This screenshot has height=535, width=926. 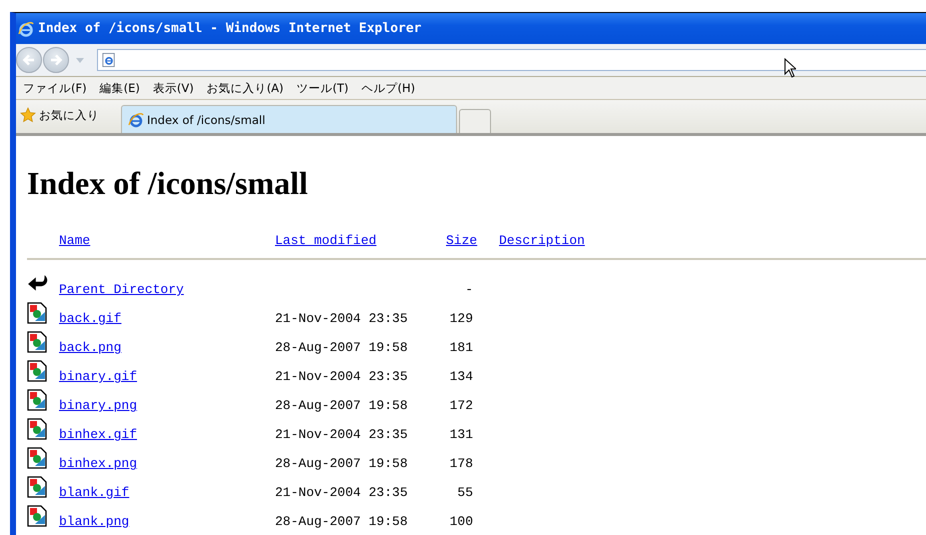 I want to click on menu-item: 編集(E), so click(x=120, y=88).